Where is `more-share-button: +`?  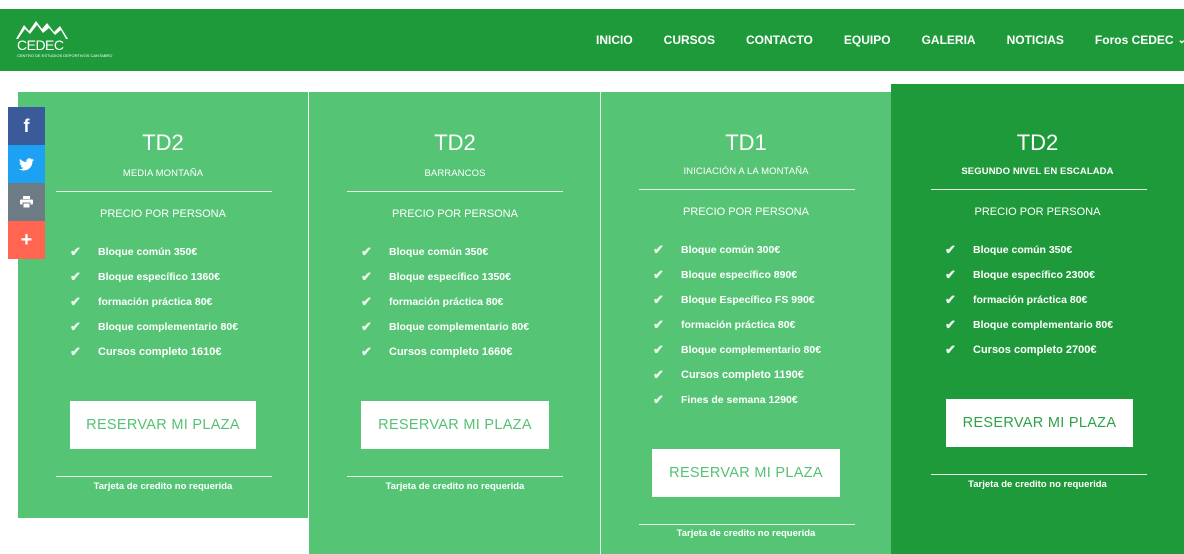 more-share-button: + is located at coordinates (26, 240).